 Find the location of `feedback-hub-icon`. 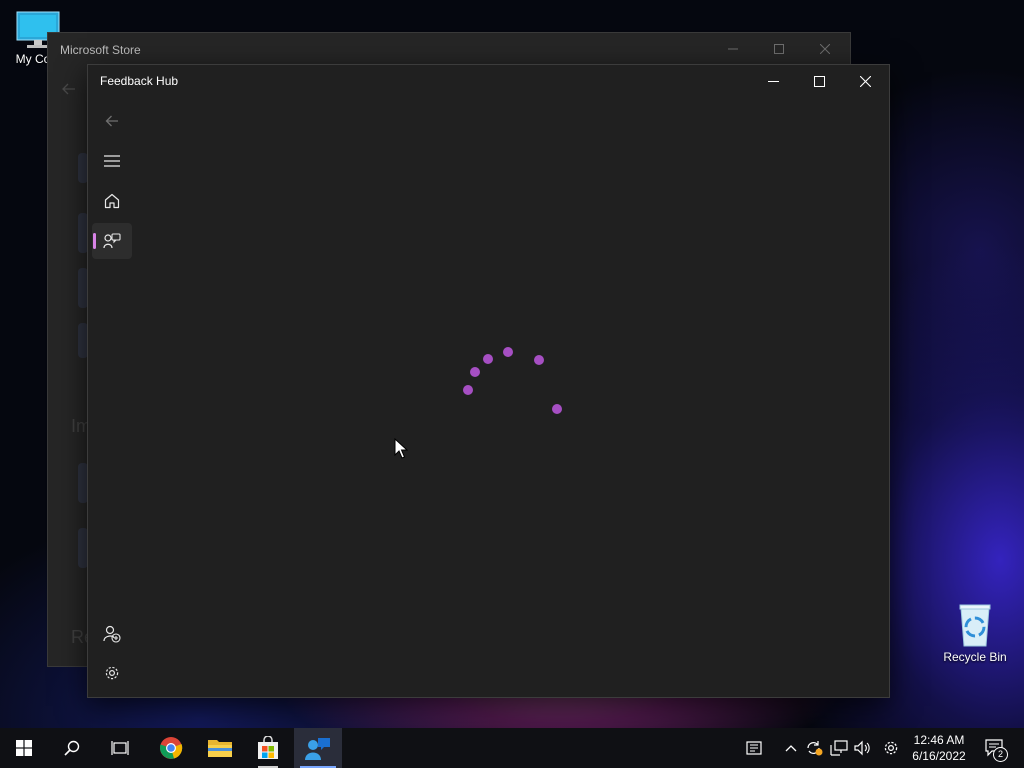

feedback-hub-icon is located at coordinates (317, 749).